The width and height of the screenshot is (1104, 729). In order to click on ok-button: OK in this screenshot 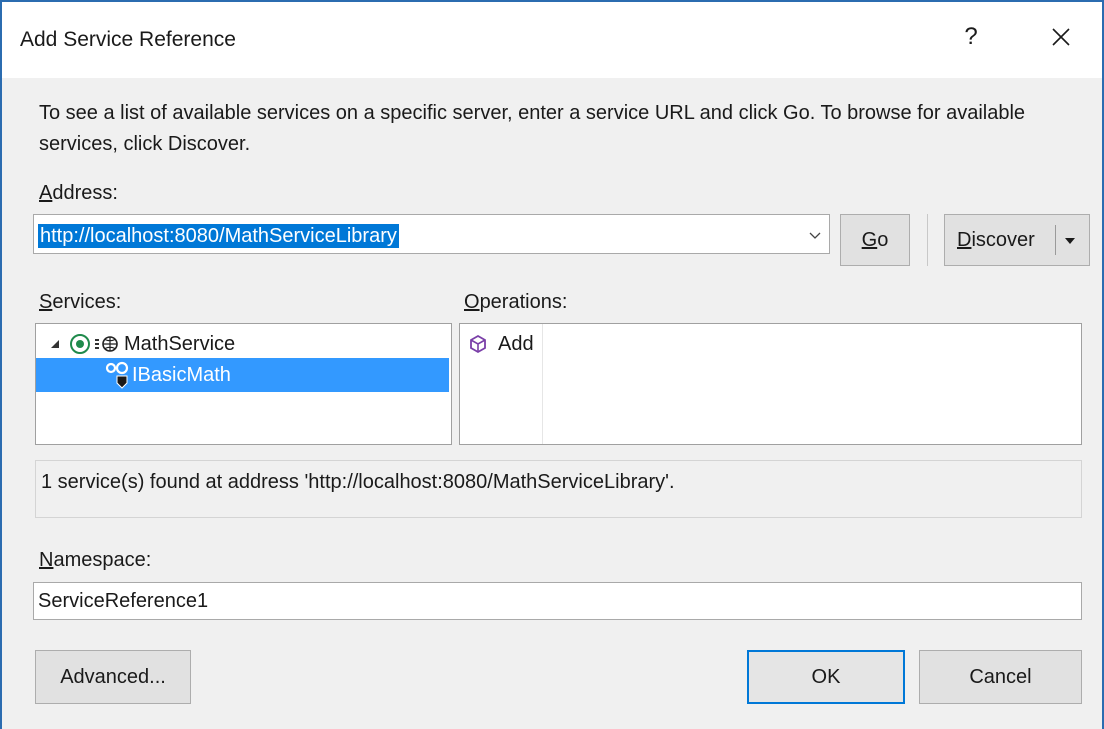, I will do `click(826, 677)`.